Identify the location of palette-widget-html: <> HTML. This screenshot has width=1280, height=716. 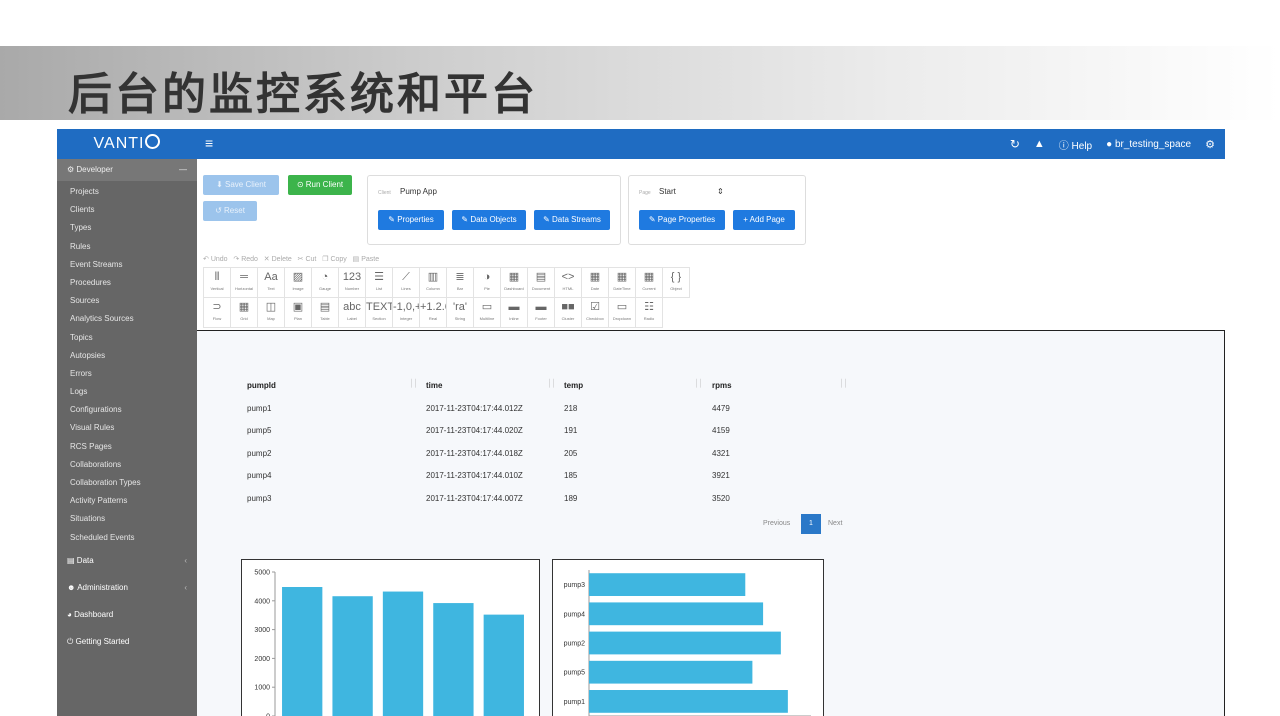
(568, 282).